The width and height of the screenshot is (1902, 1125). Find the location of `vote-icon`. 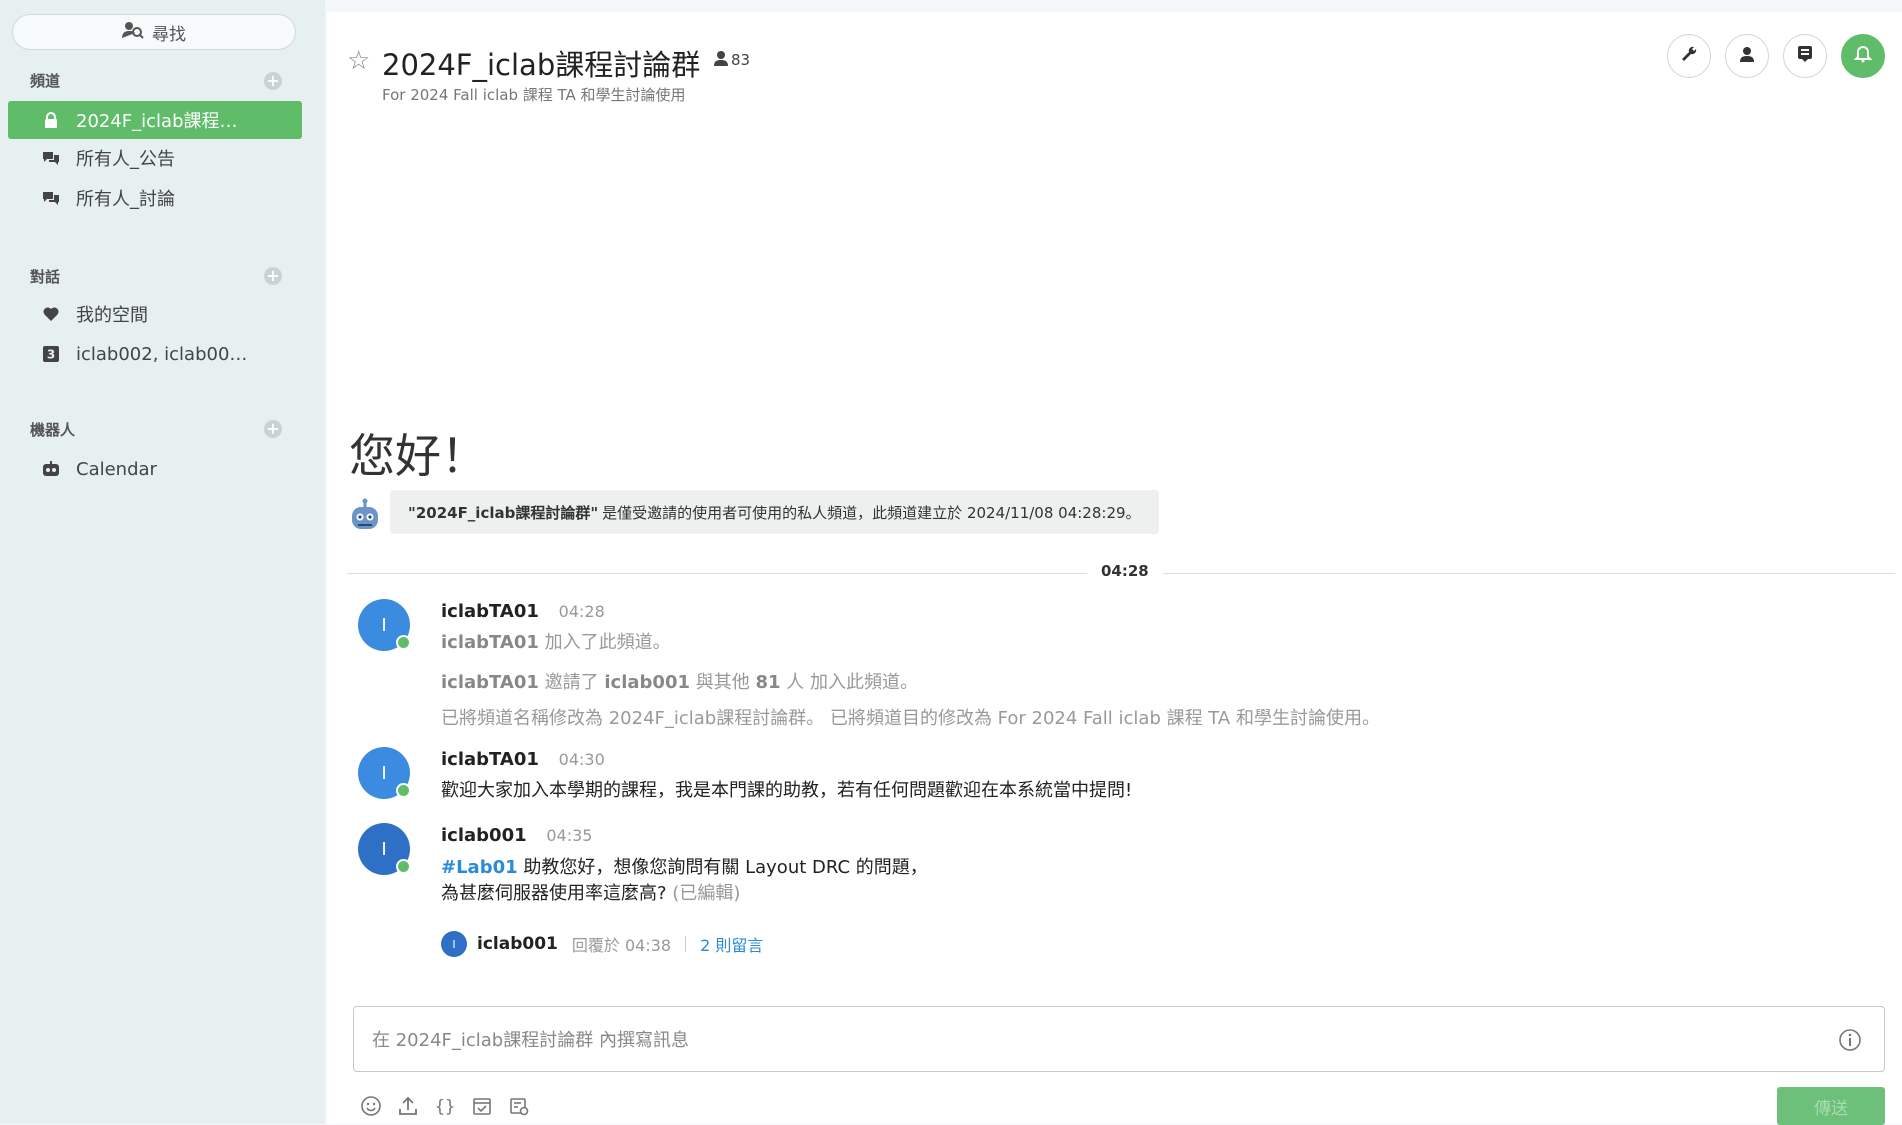

vote-icon is located at coordinates (519, 1106).